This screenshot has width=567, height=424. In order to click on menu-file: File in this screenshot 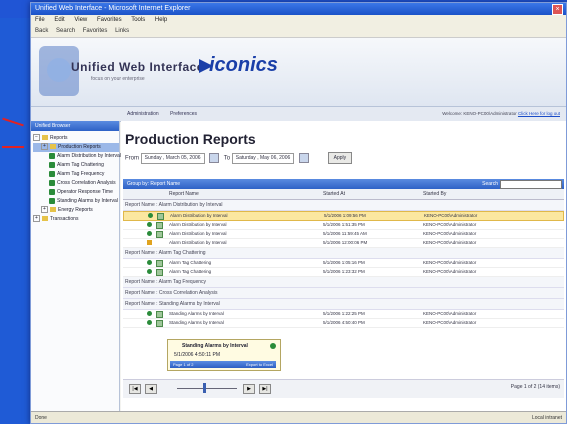, I will do `click(40, 20)`.